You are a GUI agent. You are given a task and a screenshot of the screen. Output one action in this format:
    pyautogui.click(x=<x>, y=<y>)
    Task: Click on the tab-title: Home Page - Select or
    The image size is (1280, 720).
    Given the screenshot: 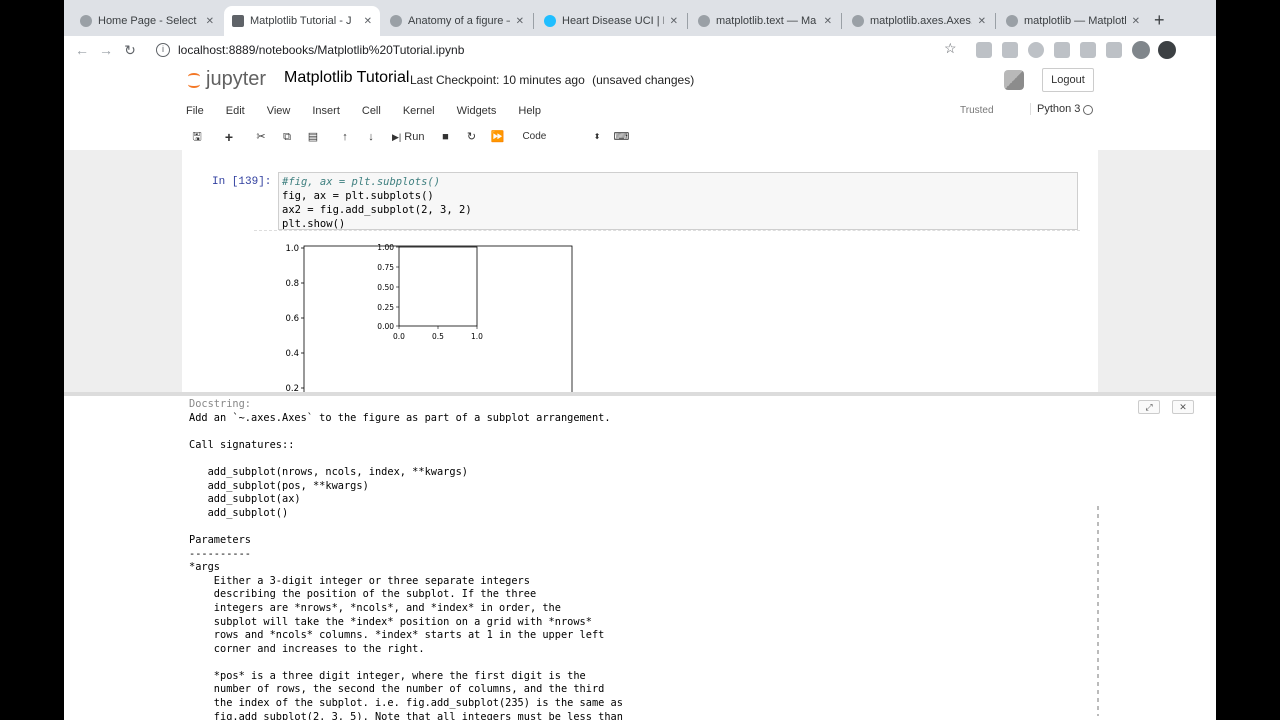 What is the action you would take?
    pyautogui.click(x=149, y=21)
    